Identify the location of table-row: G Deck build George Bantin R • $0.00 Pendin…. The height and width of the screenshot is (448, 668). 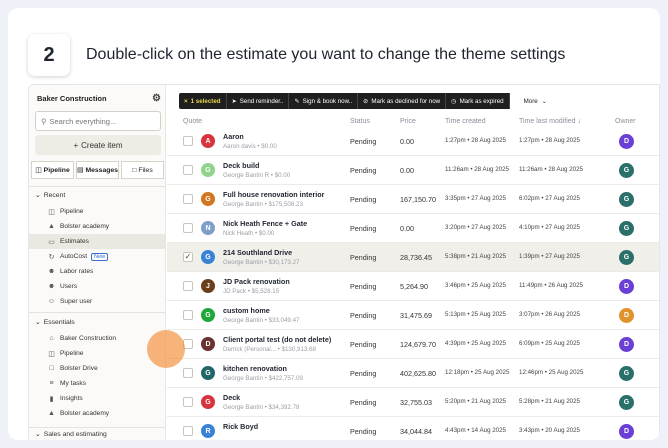
(413, 170).